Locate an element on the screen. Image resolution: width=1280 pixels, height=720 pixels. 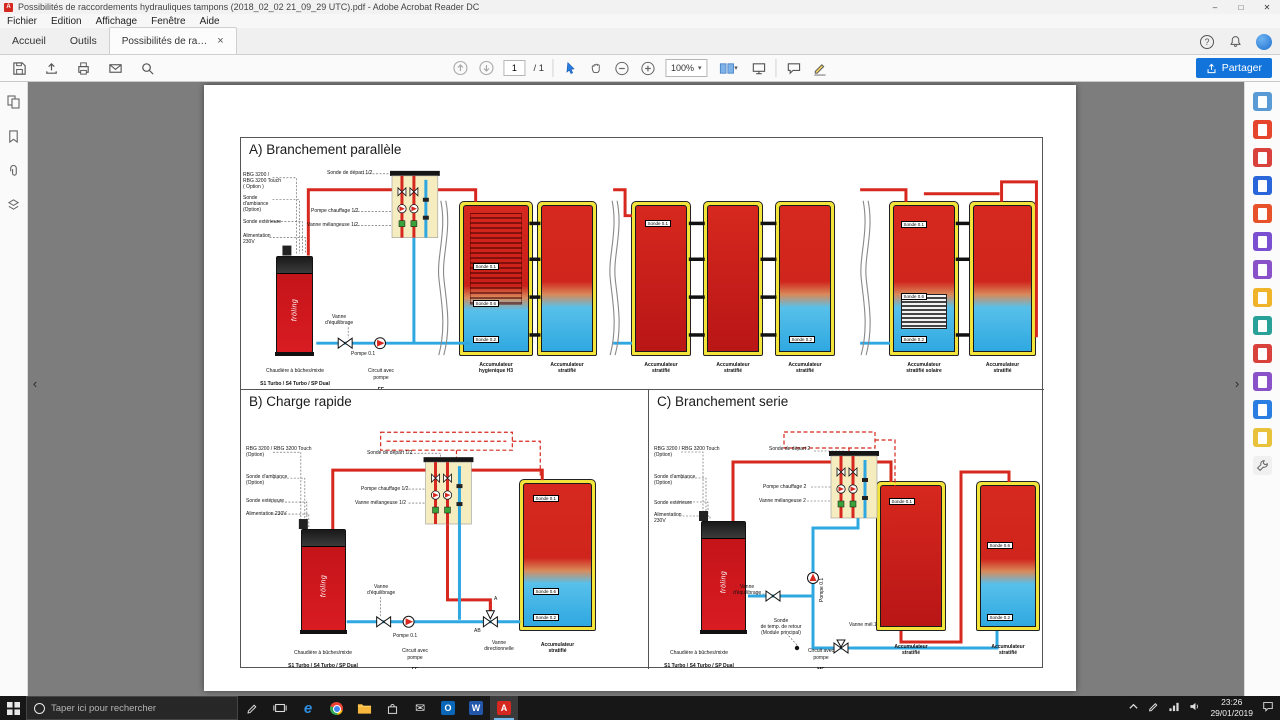
toolbar-left is located at coordinates (78, 68).